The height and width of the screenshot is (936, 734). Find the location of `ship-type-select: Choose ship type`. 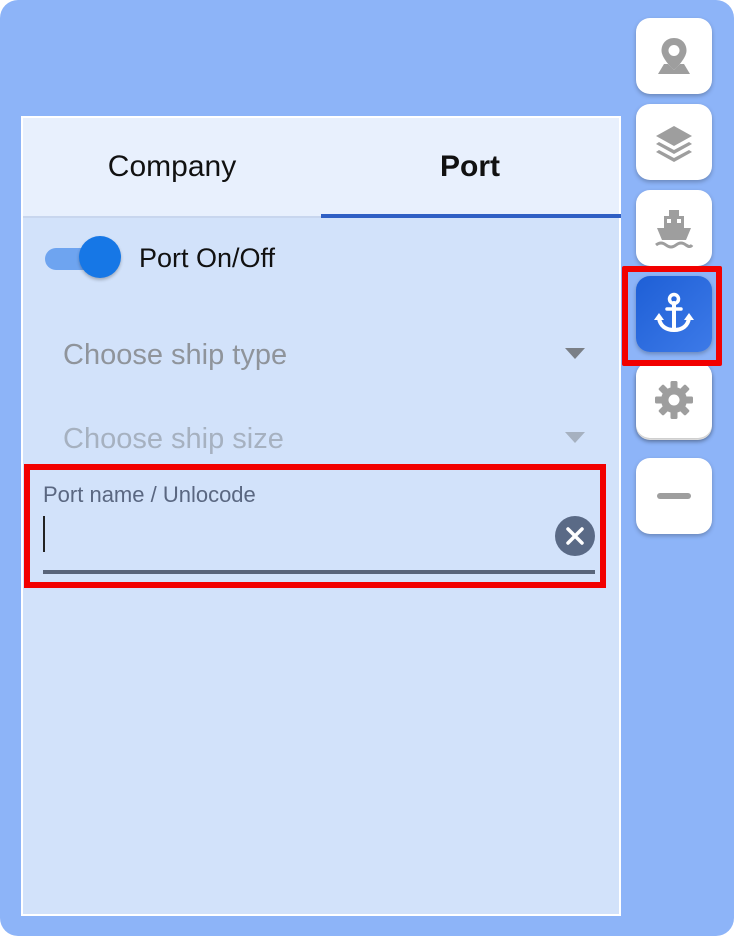

ship-type-select: Choose ship type is located at coordinates (324, 355).